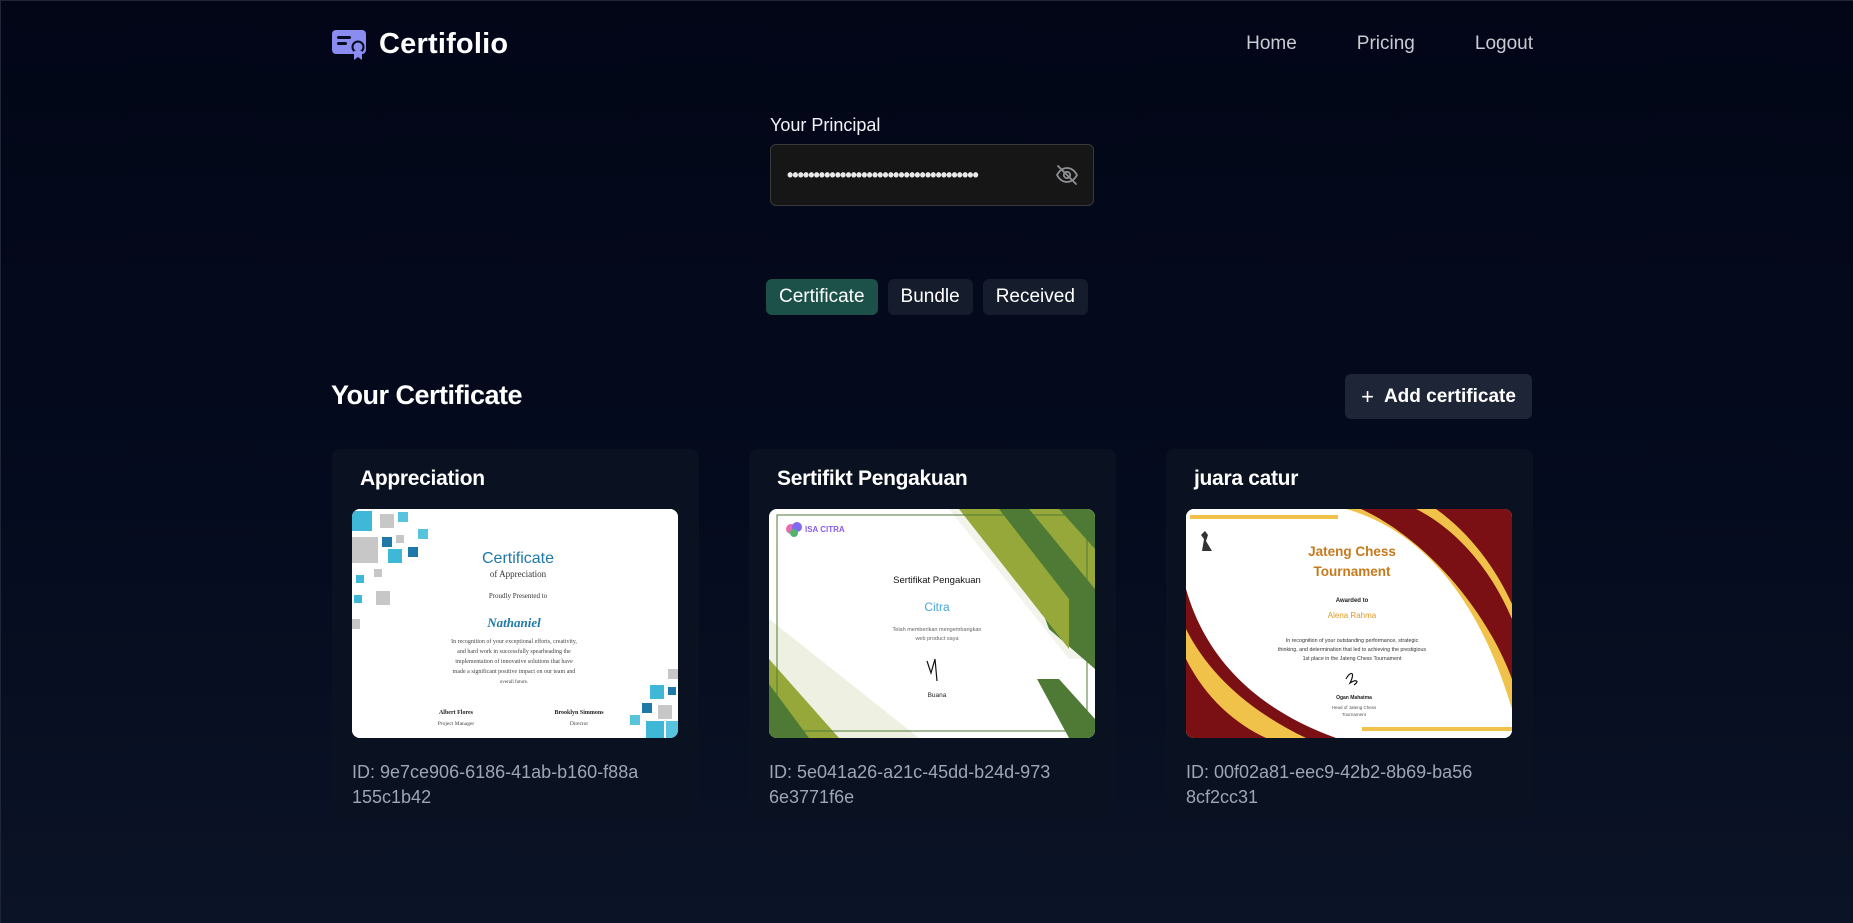 This screenshot has width=1853, height=923. I want to click on top-navbar: Certifolio Home Pricing Logout, so click(932, 44).